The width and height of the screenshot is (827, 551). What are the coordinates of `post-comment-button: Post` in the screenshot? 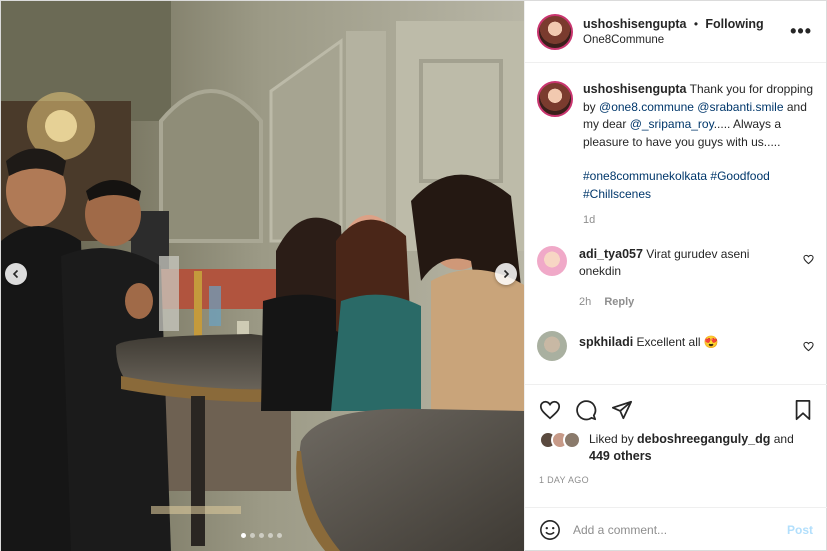 It's located at (800, 530).